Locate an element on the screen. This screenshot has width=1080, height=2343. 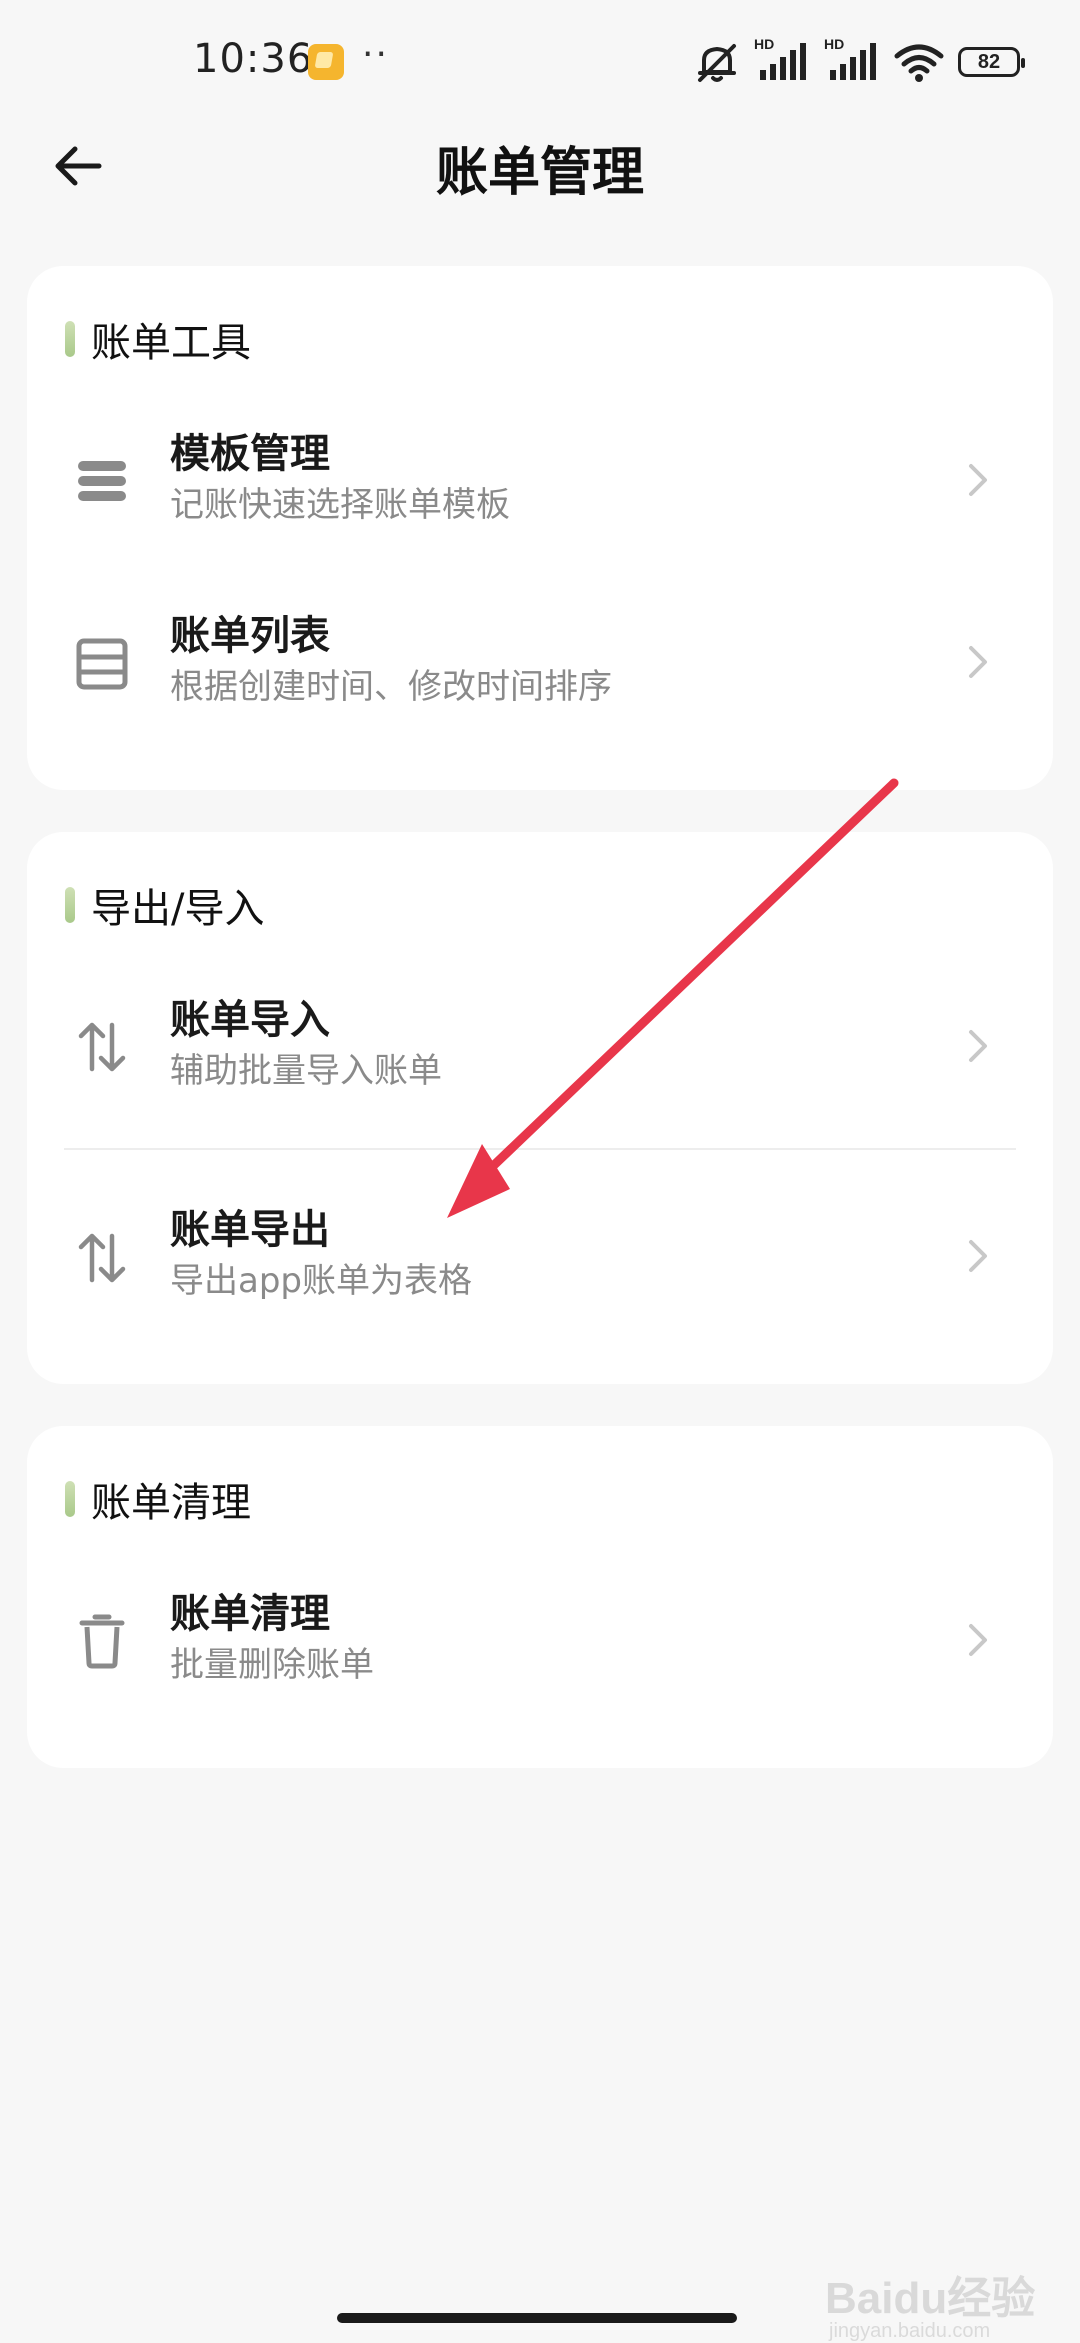
menu-item-title: 模板管理 is located at coordinates (250, 454).